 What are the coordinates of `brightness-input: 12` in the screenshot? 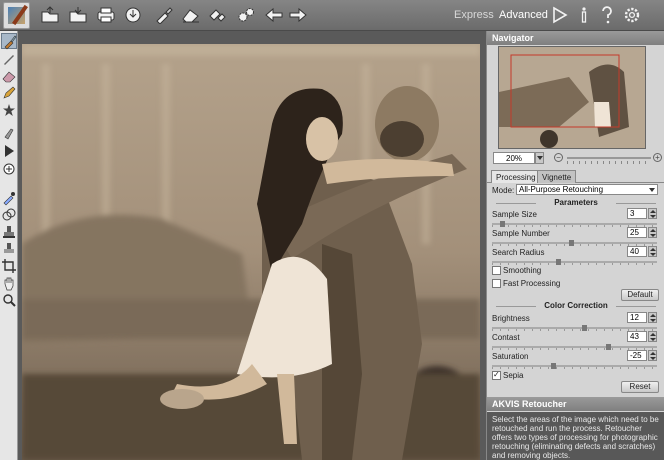 It's located at (637, 317).